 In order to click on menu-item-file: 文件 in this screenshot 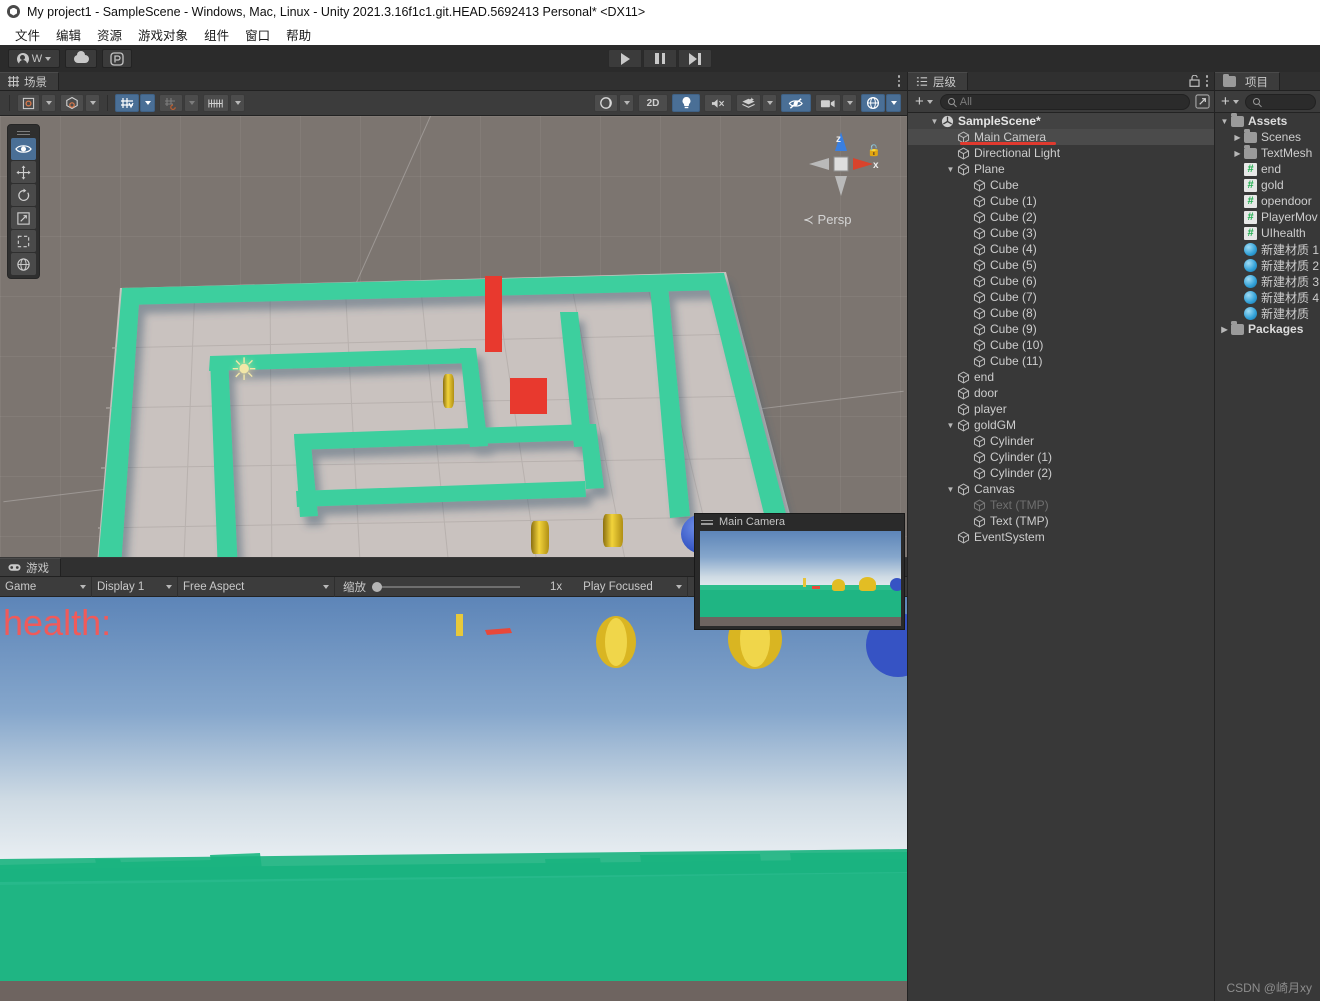, I will do `click(27, 34)`.